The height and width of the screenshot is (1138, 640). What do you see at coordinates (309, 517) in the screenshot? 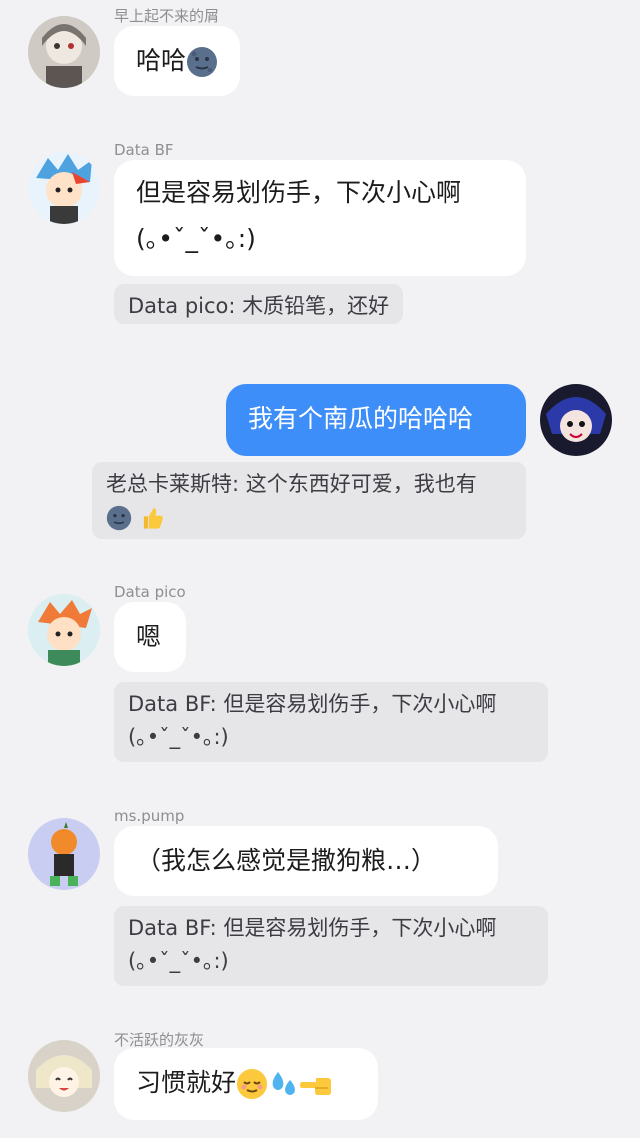
I see `quoted-emoji-line` at bounding box center [309, 517].